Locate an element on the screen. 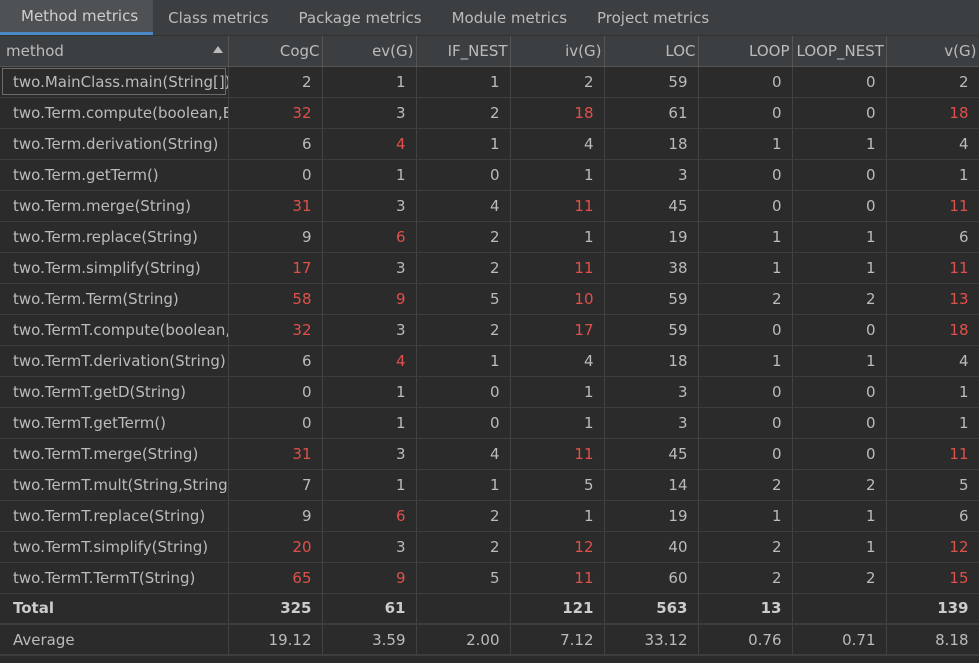 The image size is (979, 663). method-name-cell: two.TermT.mult(String,String) is located at coordinates (114, 485).